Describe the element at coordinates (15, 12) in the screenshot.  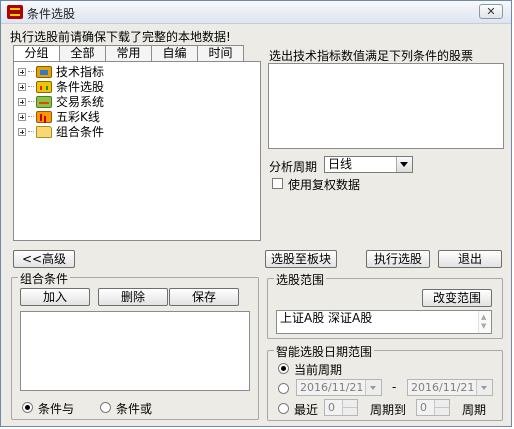
I see `app-logo-icon` at that location.